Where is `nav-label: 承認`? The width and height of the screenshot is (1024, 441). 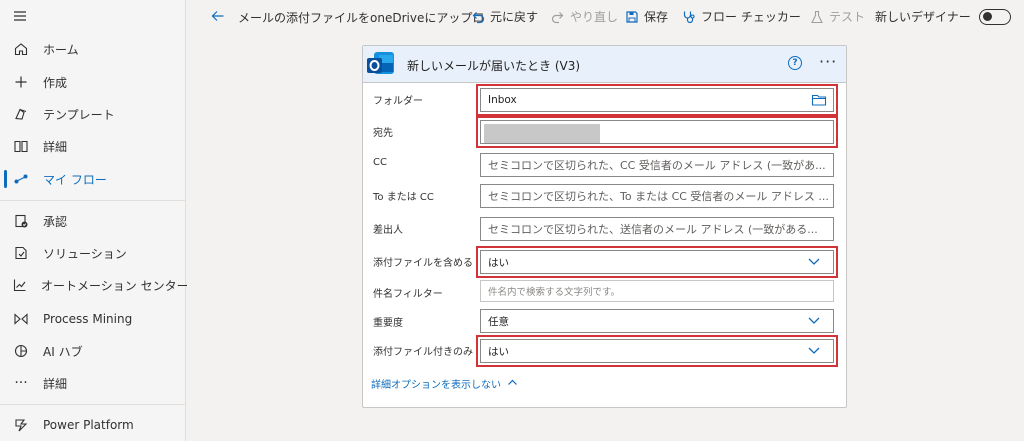 nav-label: 承認 is located at coordinates (55, 221).